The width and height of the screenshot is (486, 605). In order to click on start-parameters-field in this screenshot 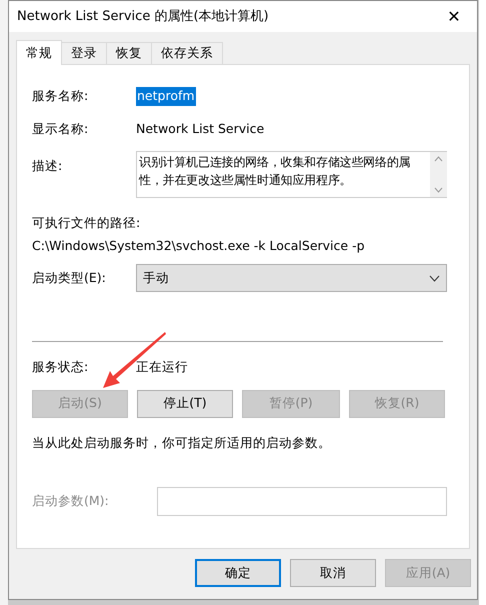, I will do `click(302, 501)`.